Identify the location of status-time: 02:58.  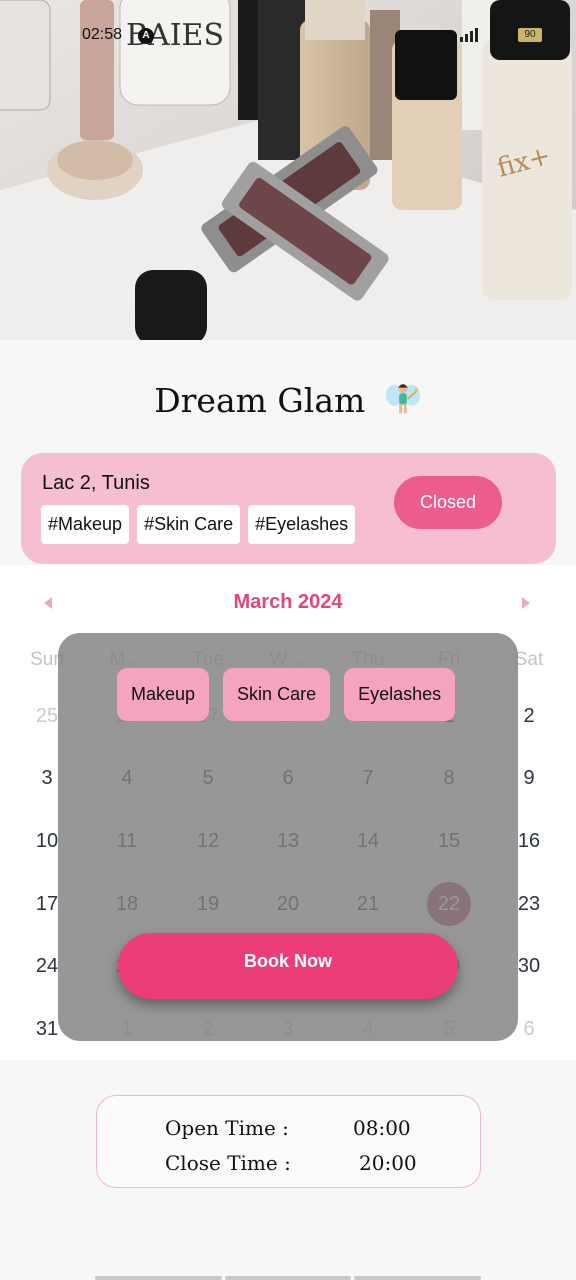
(102, 34).